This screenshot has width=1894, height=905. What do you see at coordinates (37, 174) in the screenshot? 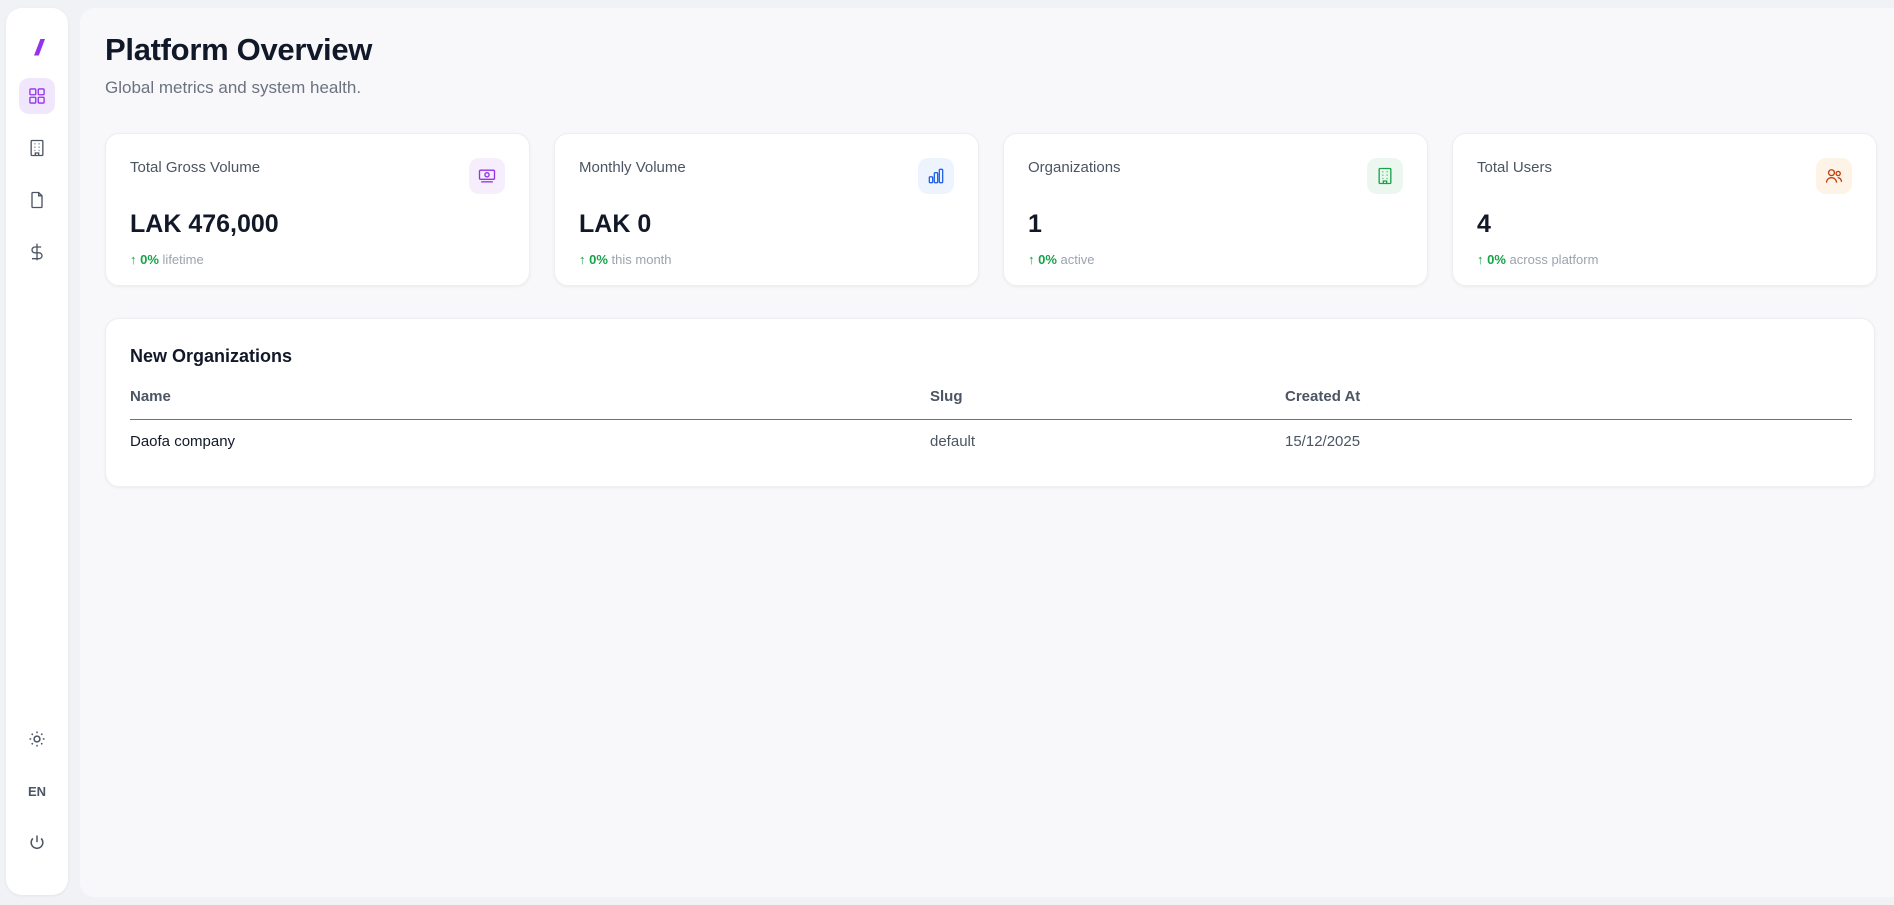
I see `sidebar-nav` at bounding box center [37, 174].